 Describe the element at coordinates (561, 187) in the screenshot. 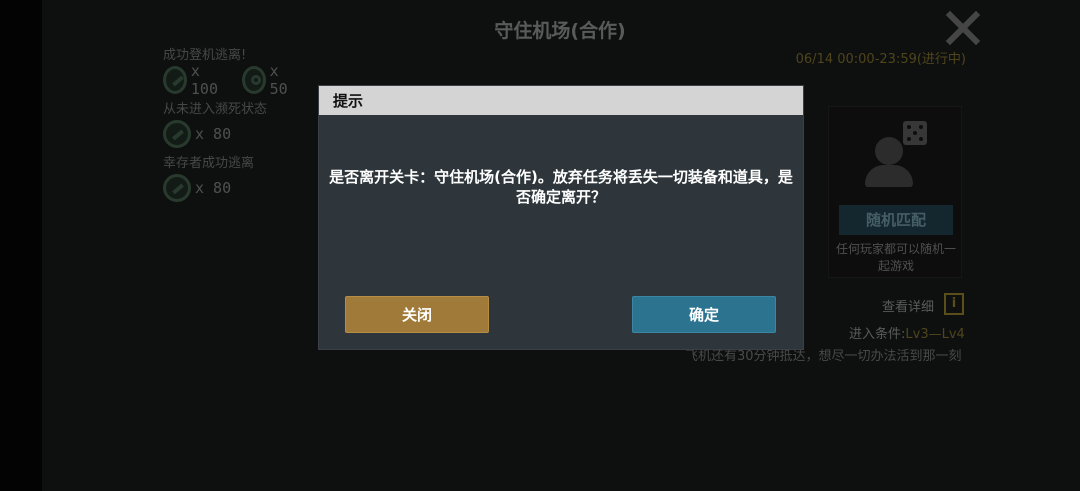

I see `dialog-message: 是否离开关卡：守住机场(合作)。放弃任务将丢失一切装备和道具，是否确定离开？` at that location.